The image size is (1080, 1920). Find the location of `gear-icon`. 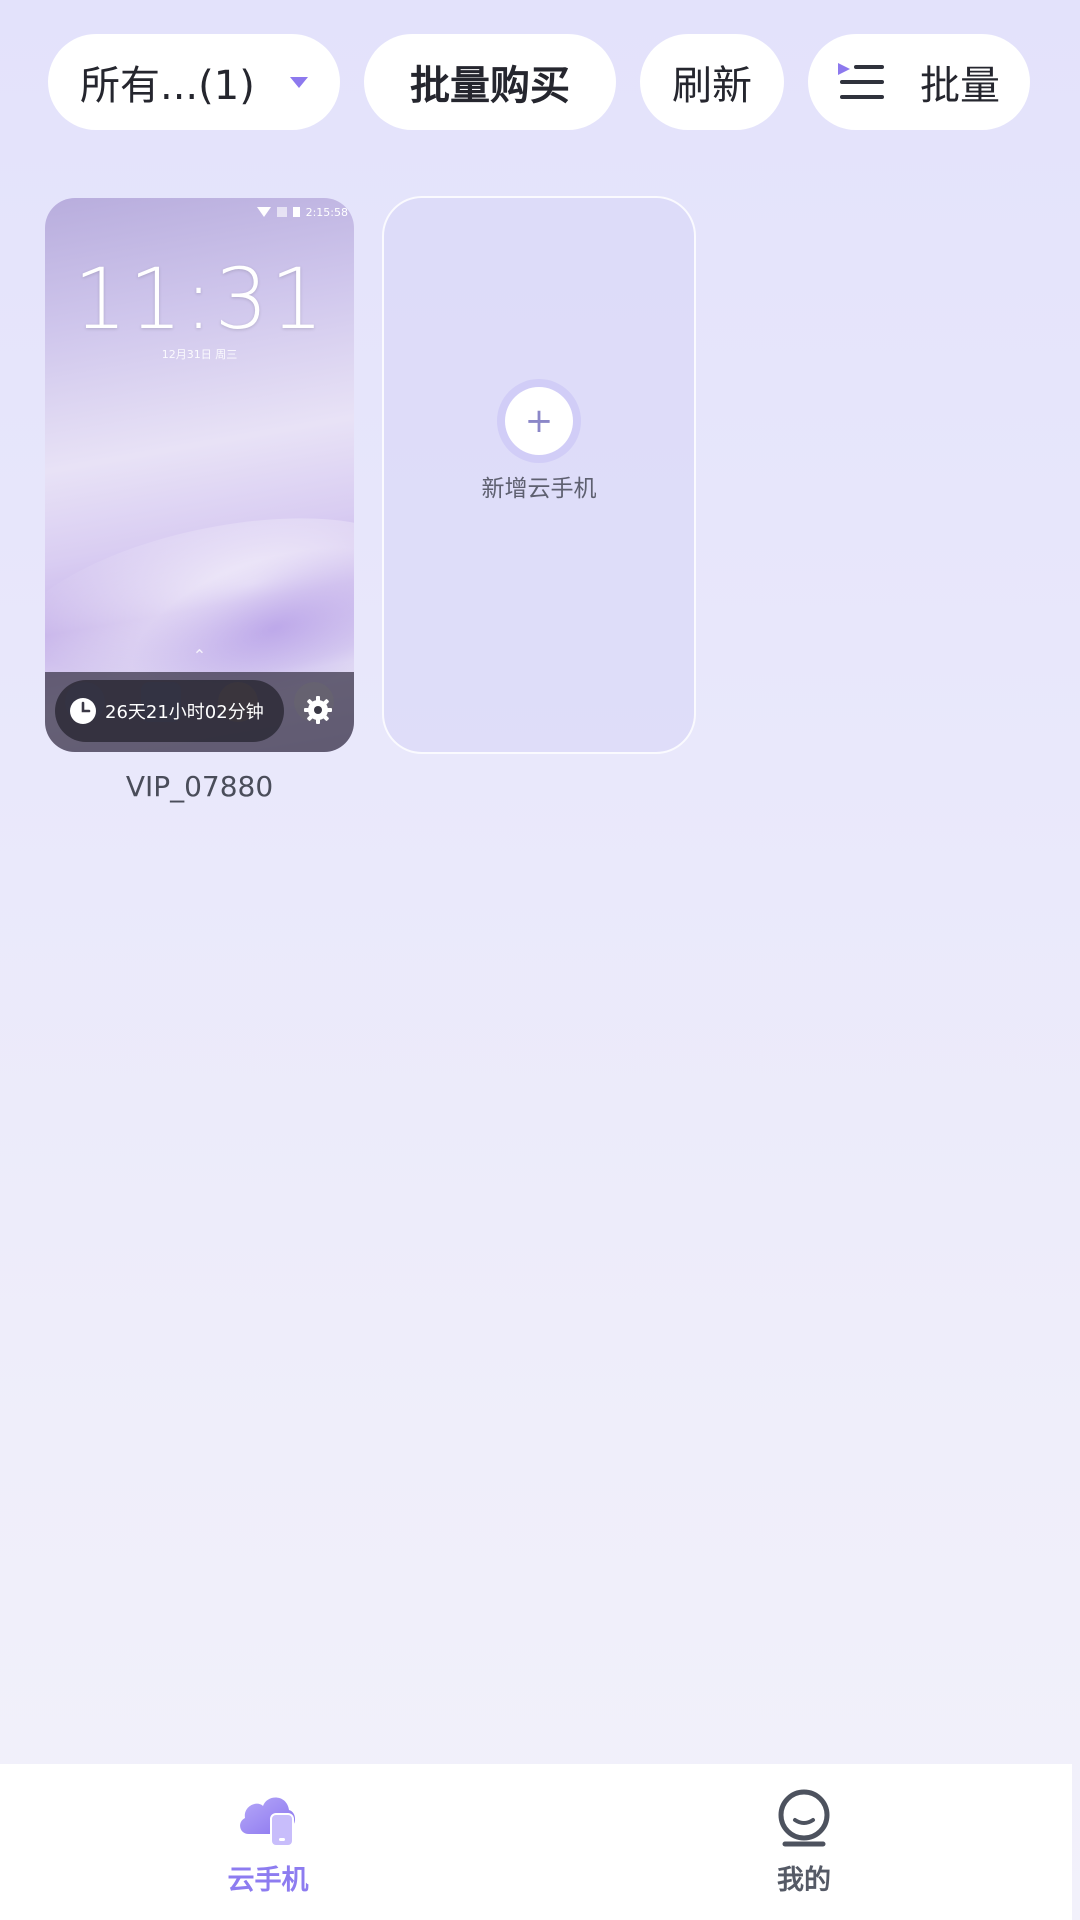

gear-icon is located at coordinates (318, 712).